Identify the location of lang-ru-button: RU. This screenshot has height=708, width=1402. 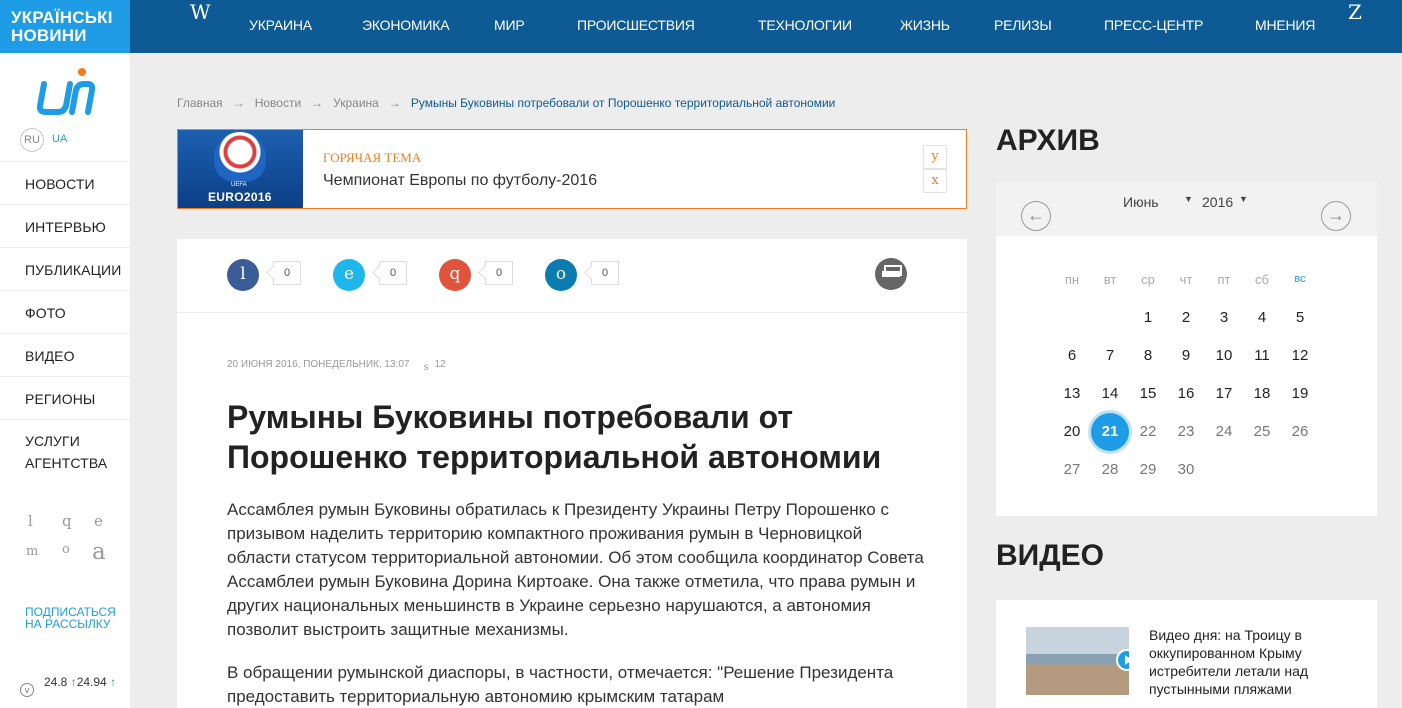
(32, 140).